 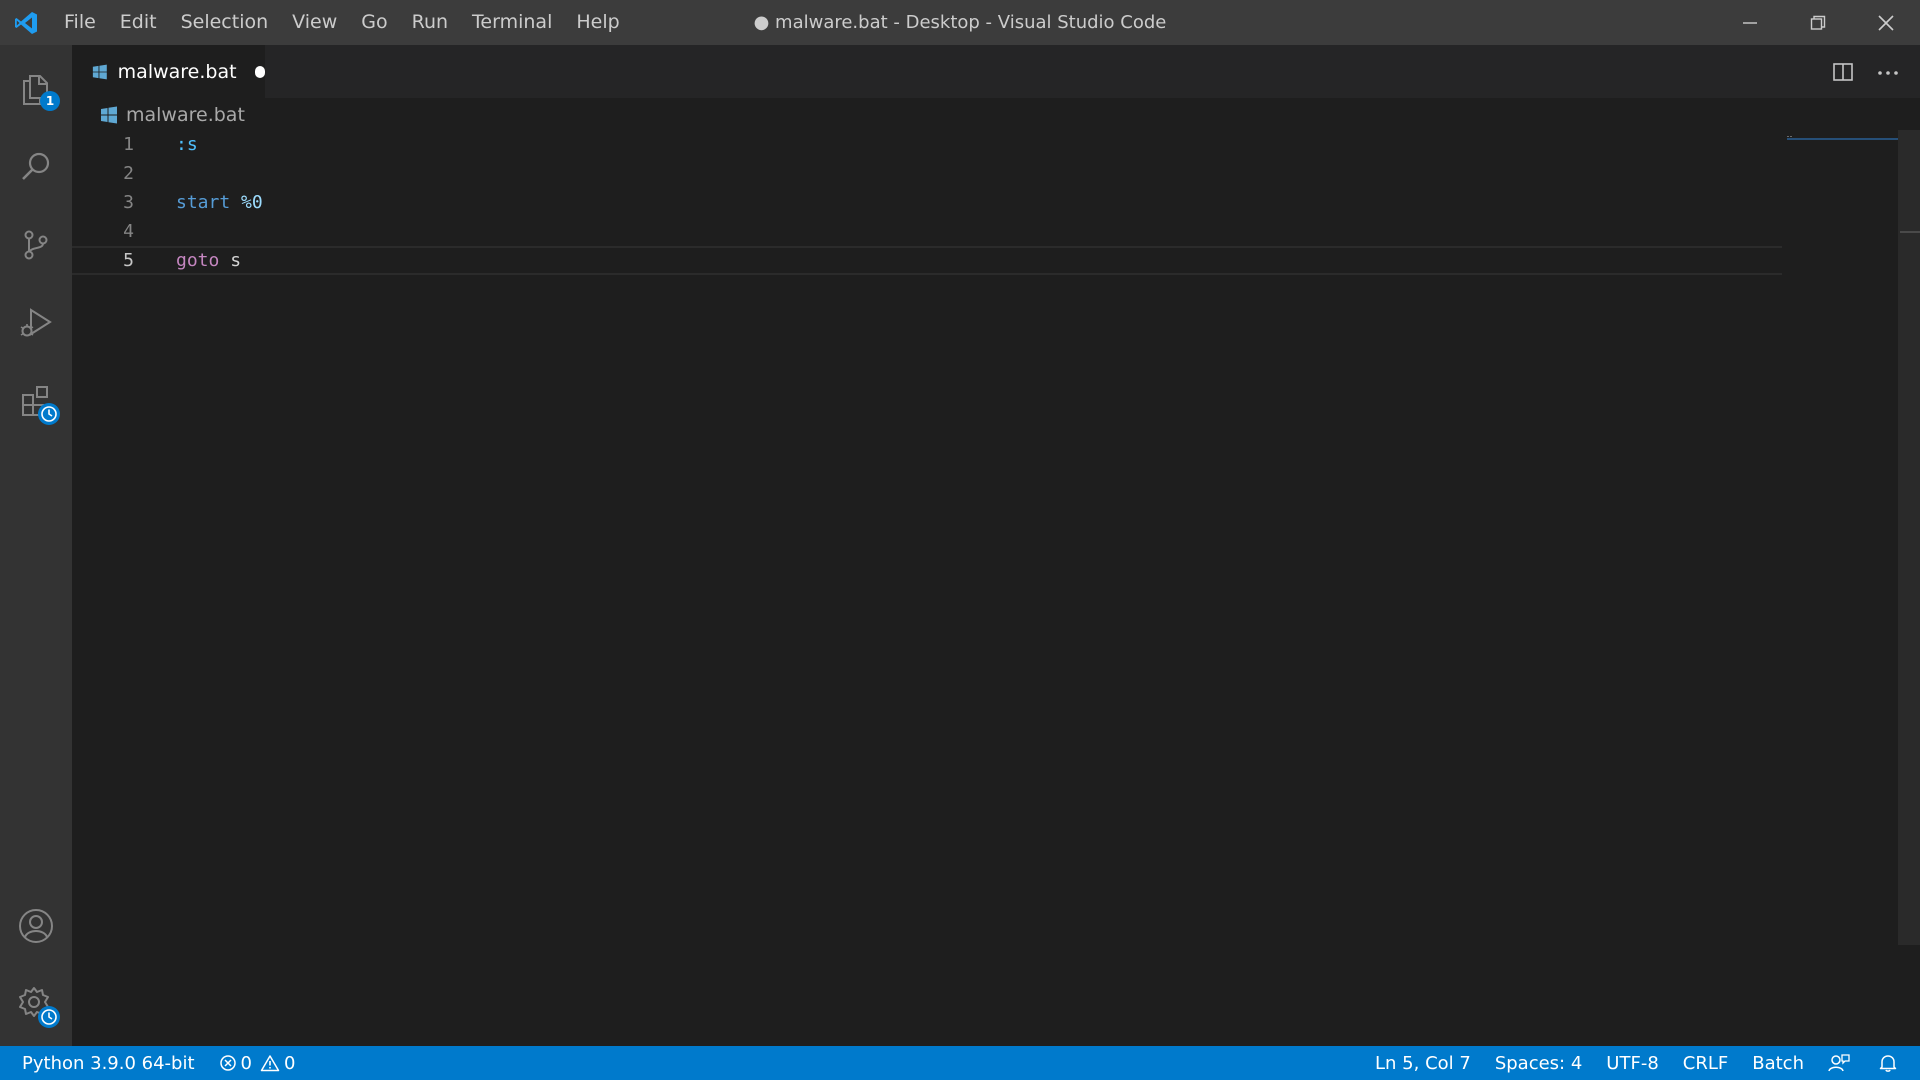 What do you see at coordinates (203, 202) in the screenshot?
I see `code-token: start` at bounding box center [203, 202].